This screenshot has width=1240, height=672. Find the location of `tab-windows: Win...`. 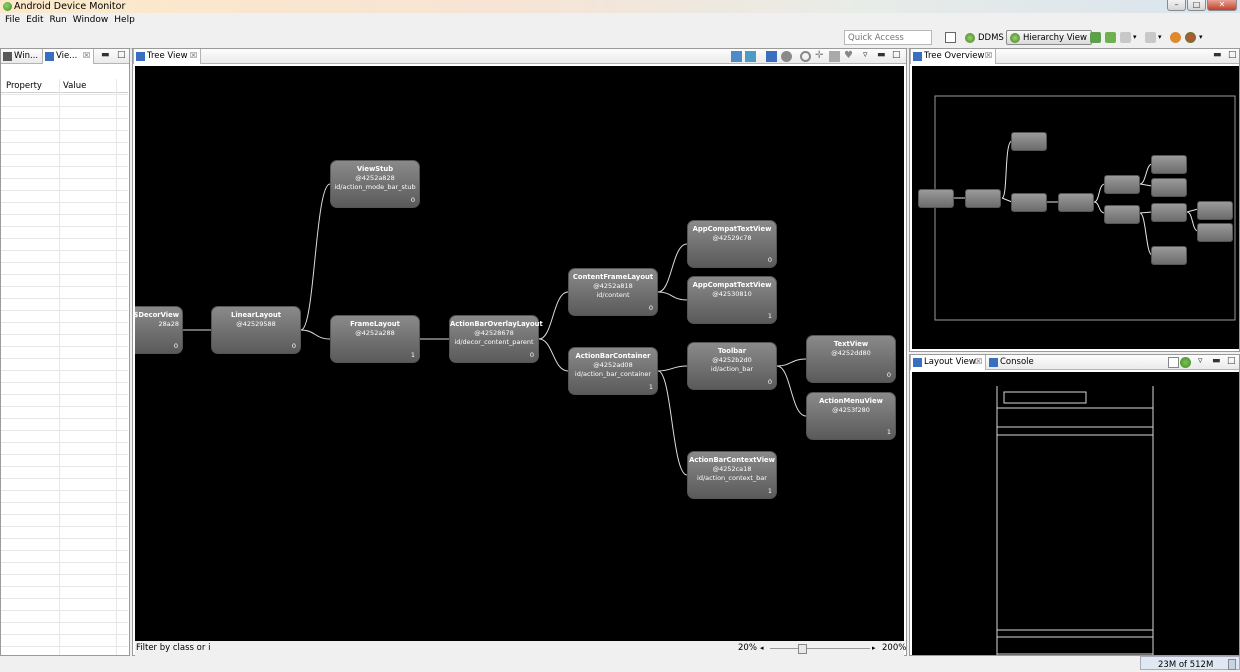

tab-windows: Win... is located at coordinates (21, 56).